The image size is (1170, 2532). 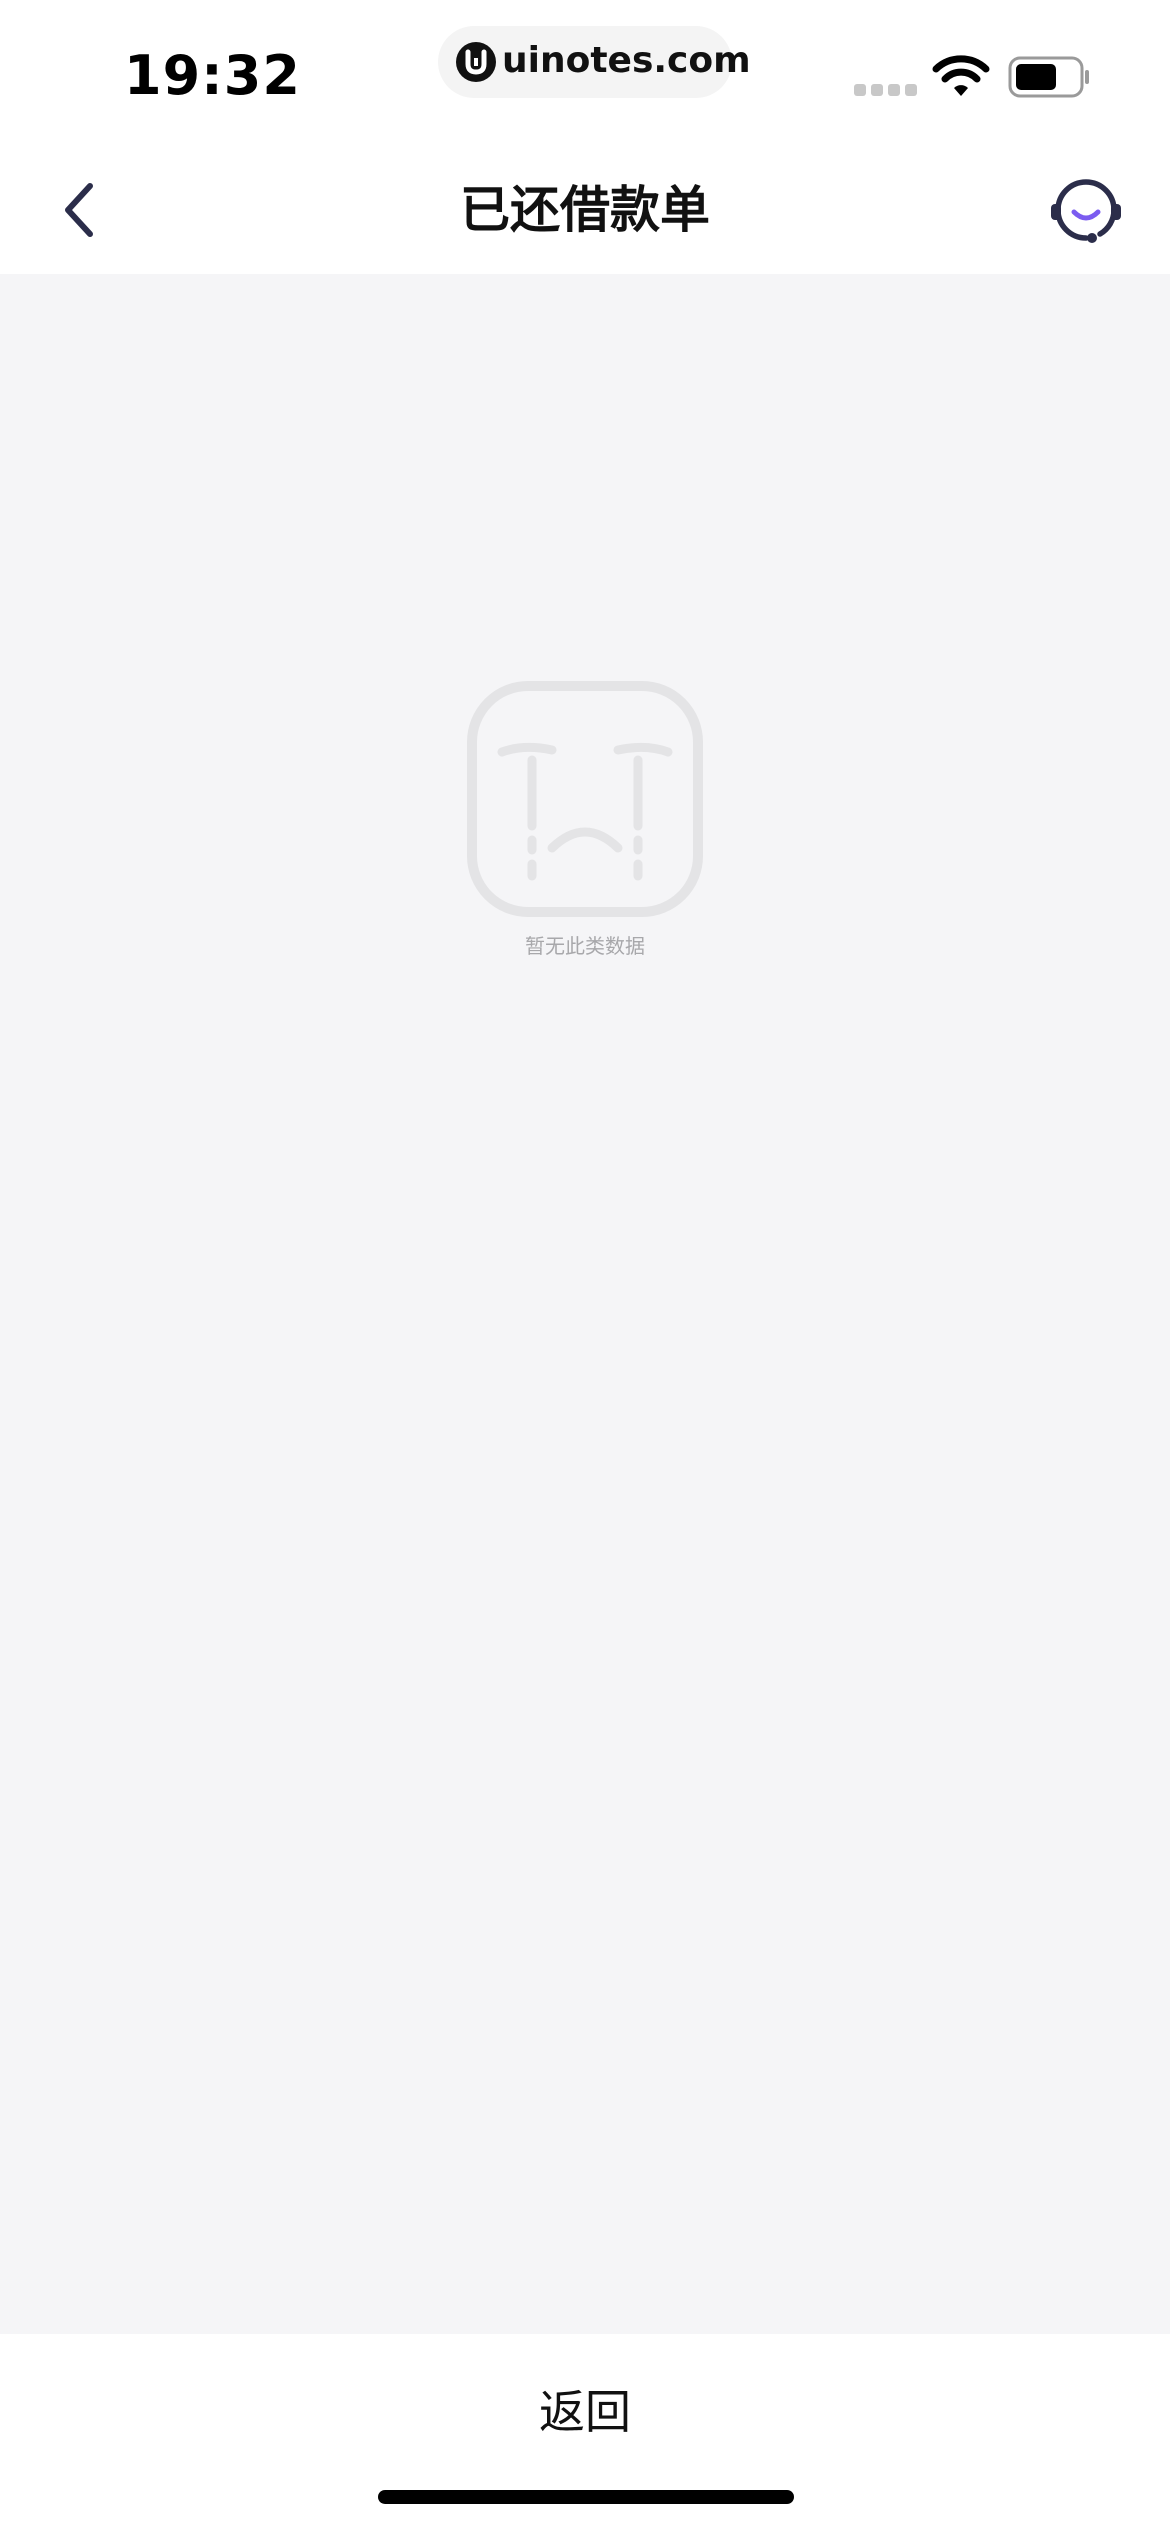 What do you see at coordinates (1086, 212) in the screenshot?
I see `customer-service-headset-icon` at bounding box center [1086, 212].